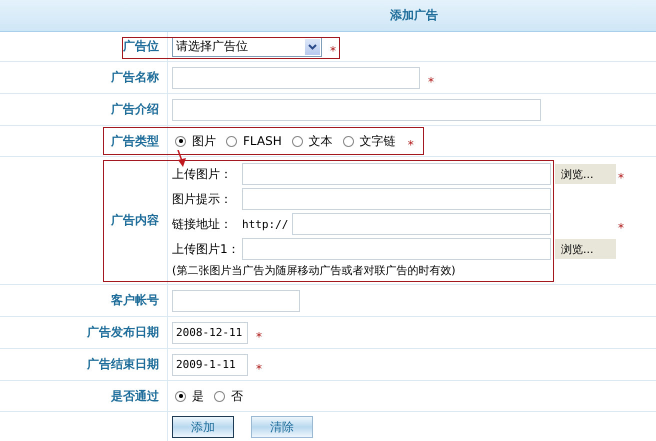 This screenshot has height=441, width=656. Describe the element at coordinates (203, 427) in the screenshot. I see `submit-button: 添加` at that location.